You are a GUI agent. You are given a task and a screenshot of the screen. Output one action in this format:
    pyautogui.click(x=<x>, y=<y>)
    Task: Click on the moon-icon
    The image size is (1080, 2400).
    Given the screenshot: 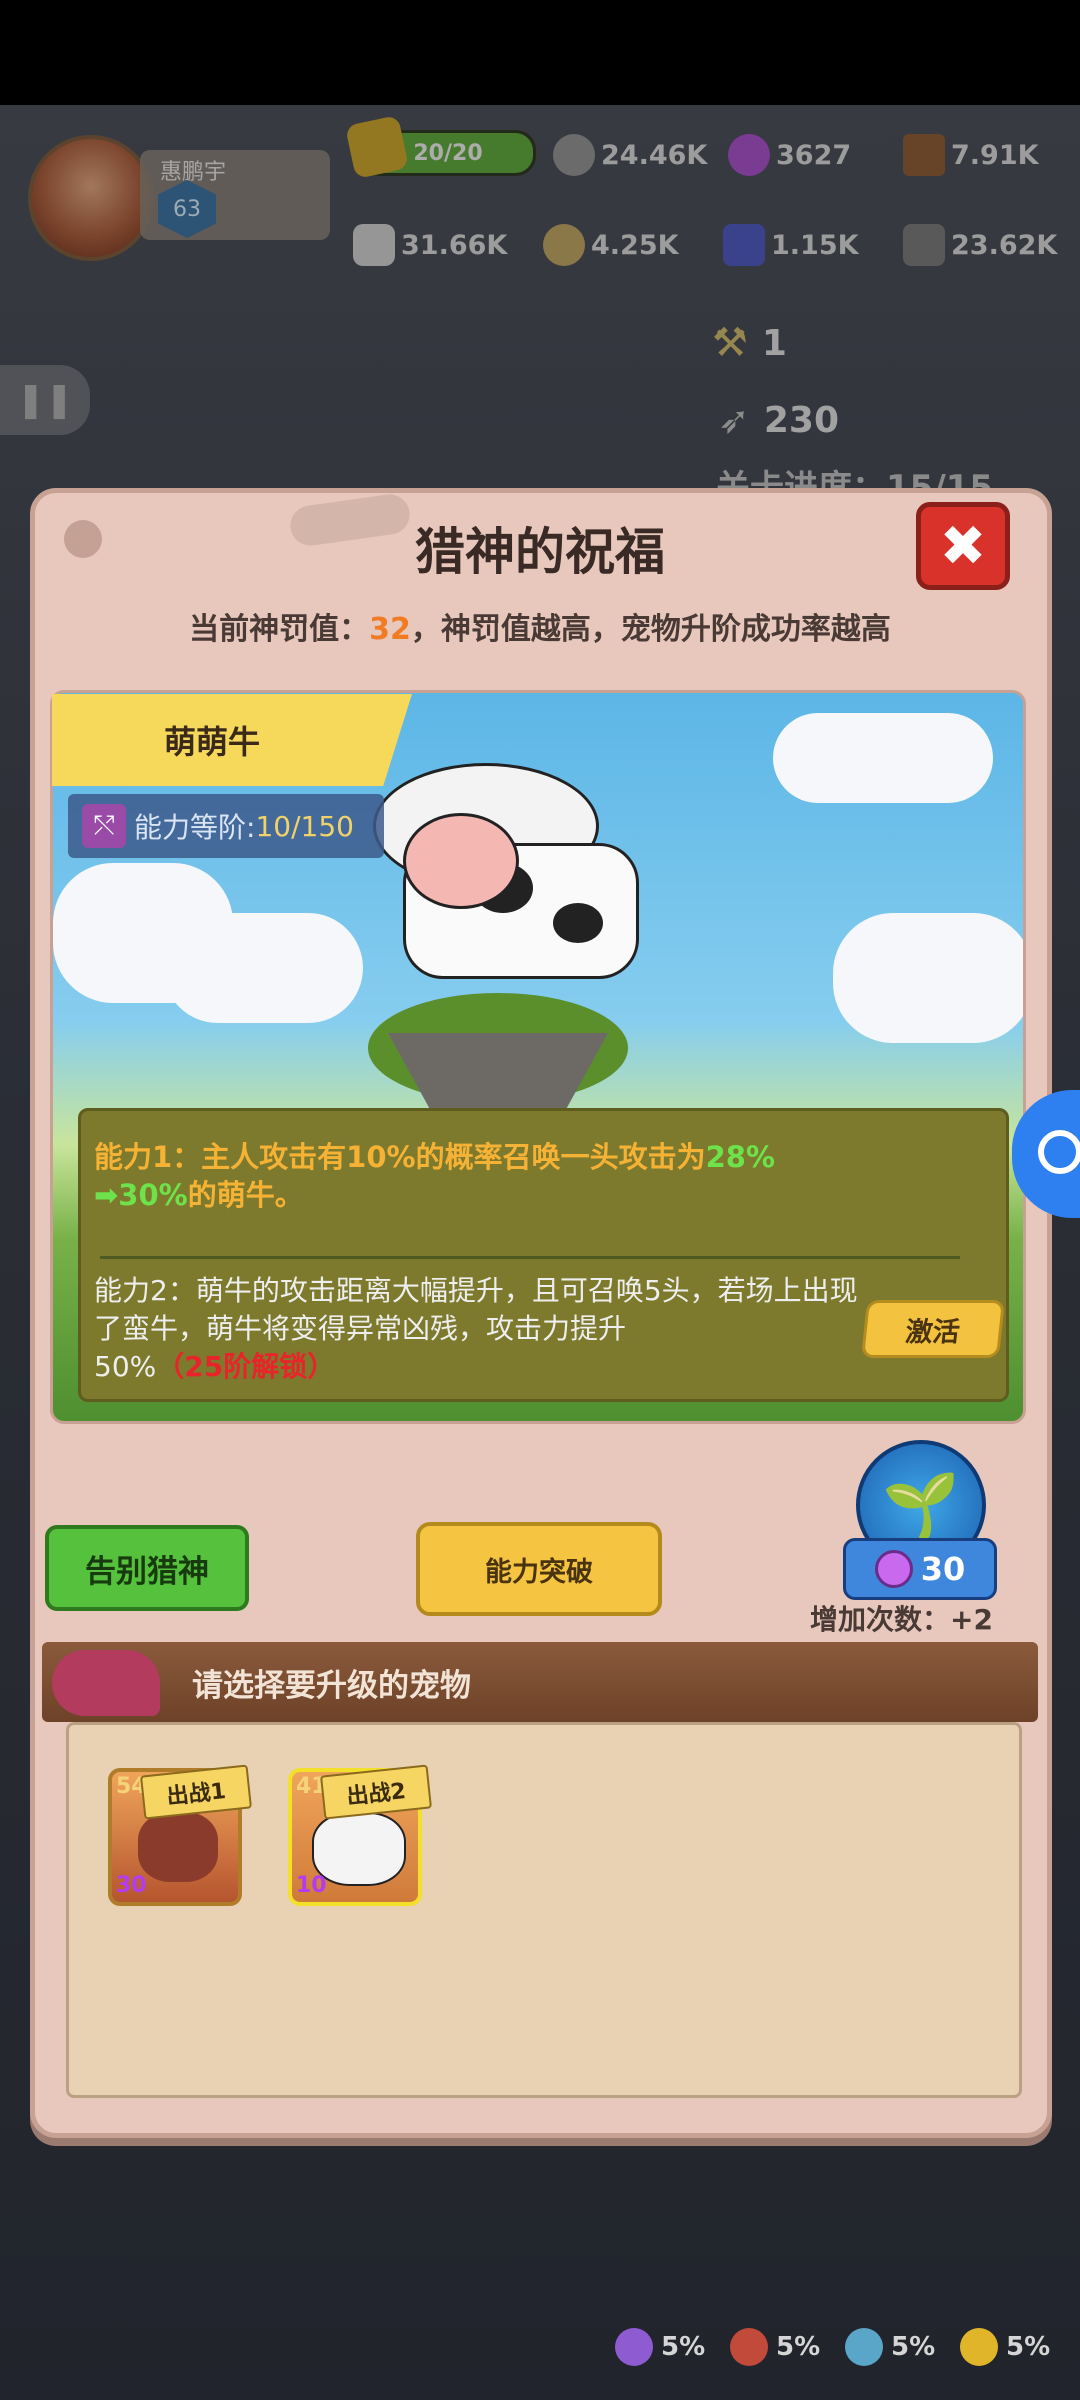 What is the action you would take?
    pyautogui.click(x=634, y=2347)
    